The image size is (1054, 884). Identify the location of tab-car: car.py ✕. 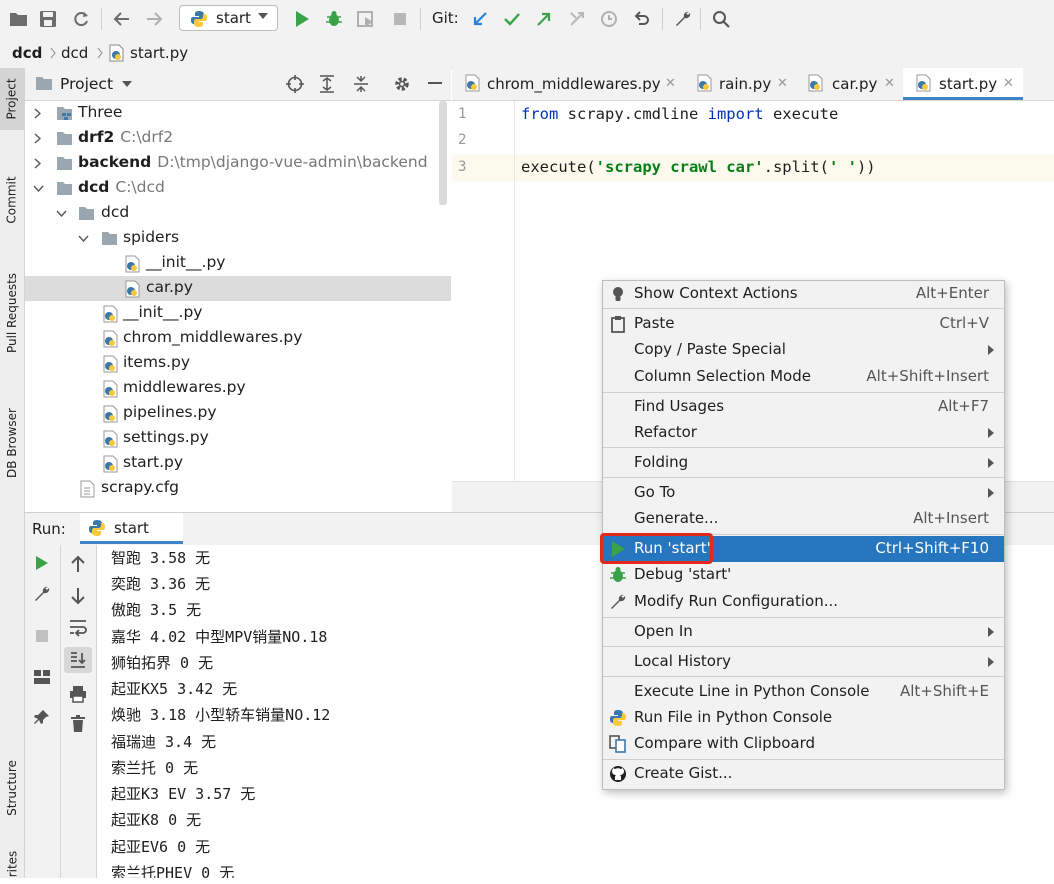
(848, 84).